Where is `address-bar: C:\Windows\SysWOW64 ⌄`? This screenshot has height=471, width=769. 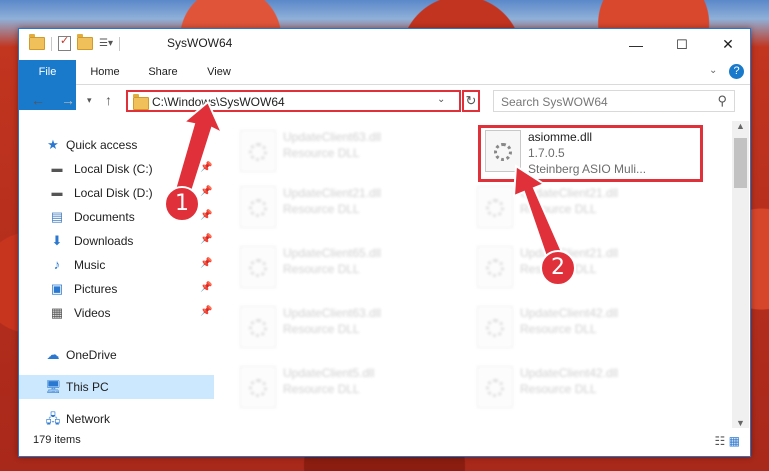 address-bar: C:\Windows\SysWOW64 ⌄ is located at coordinates (293, 101).